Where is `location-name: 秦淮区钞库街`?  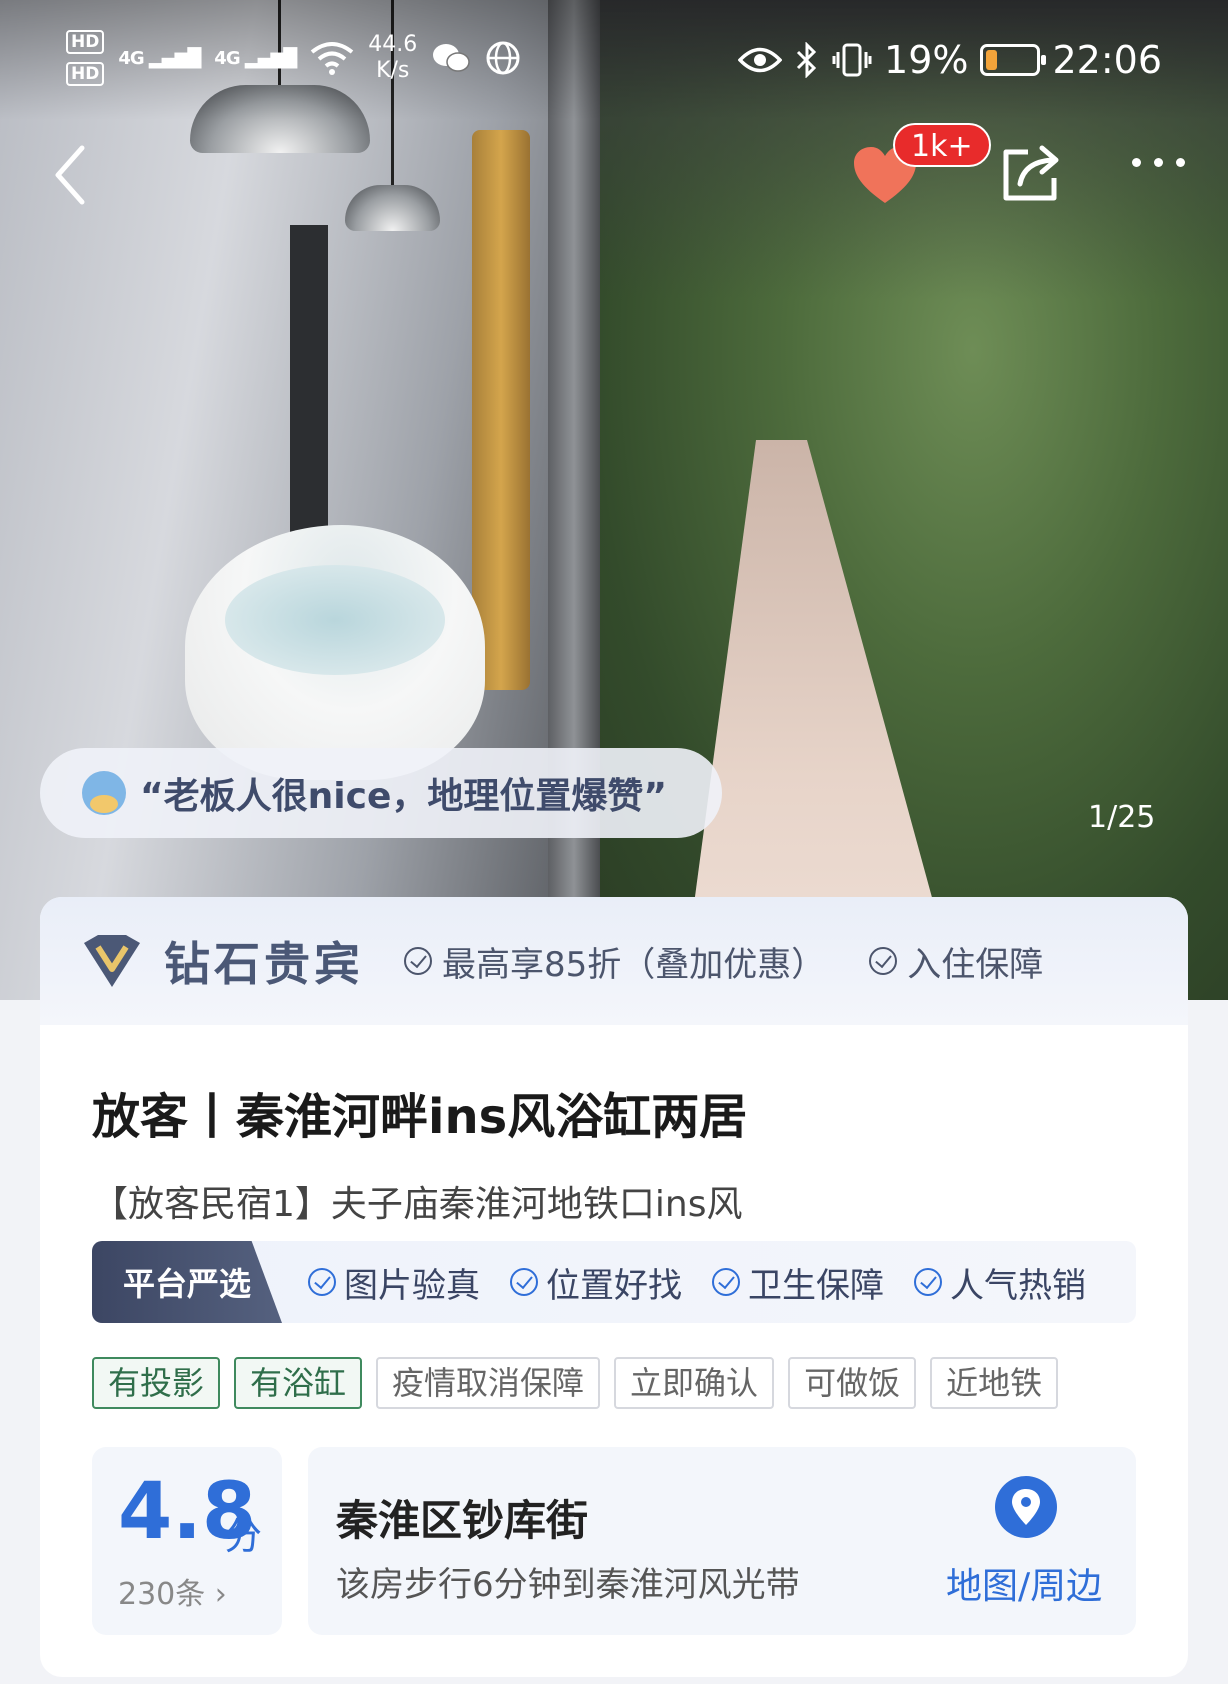
location-name: 秦淮区钞库街 is located at coordinates (462, 1520).